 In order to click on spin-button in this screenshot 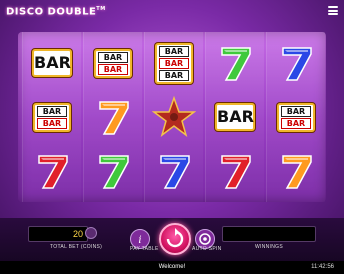, I will do `click(175, 239)`.